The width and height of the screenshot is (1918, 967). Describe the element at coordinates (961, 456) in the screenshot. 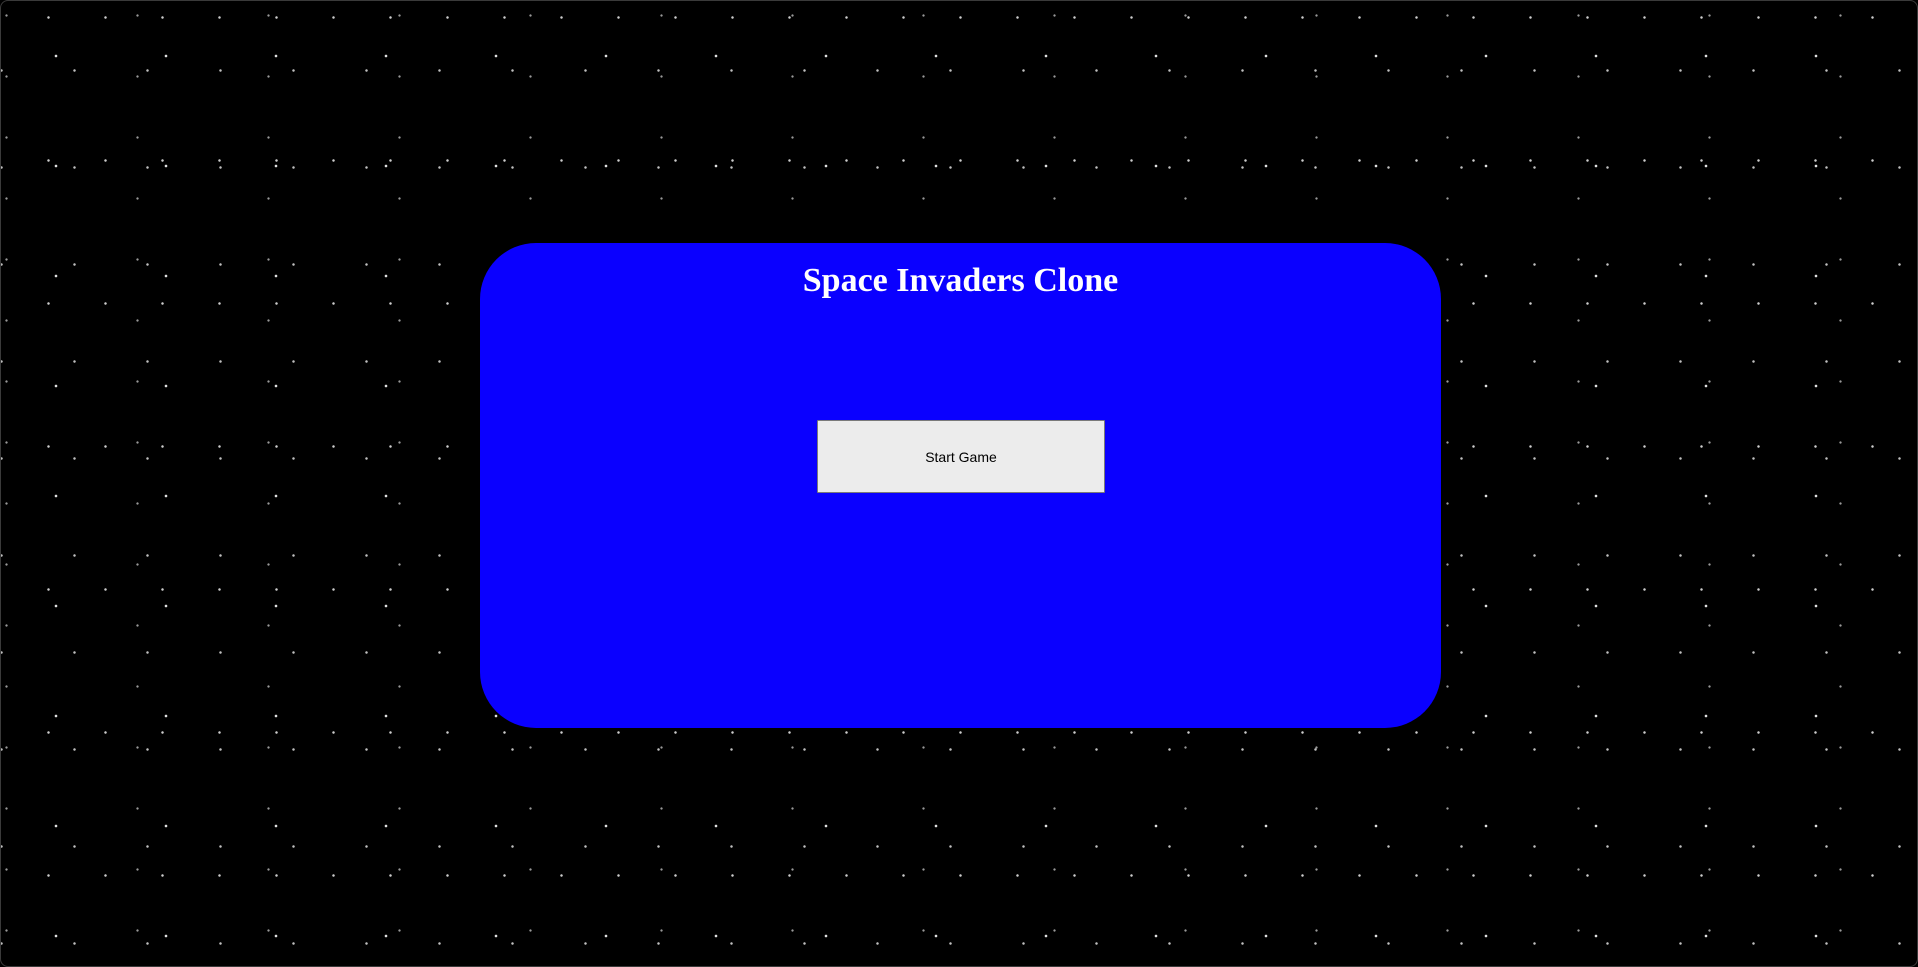

I see `start-game-button: Start Game` at that location.